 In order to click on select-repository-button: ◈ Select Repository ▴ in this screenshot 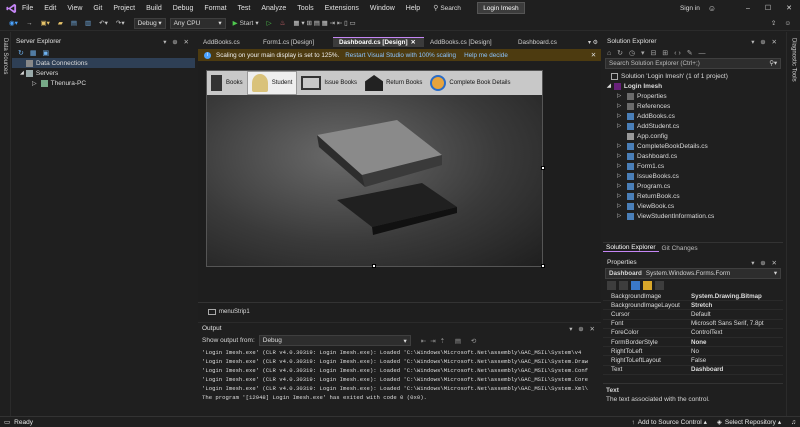, I will do `click(749, 422)`.